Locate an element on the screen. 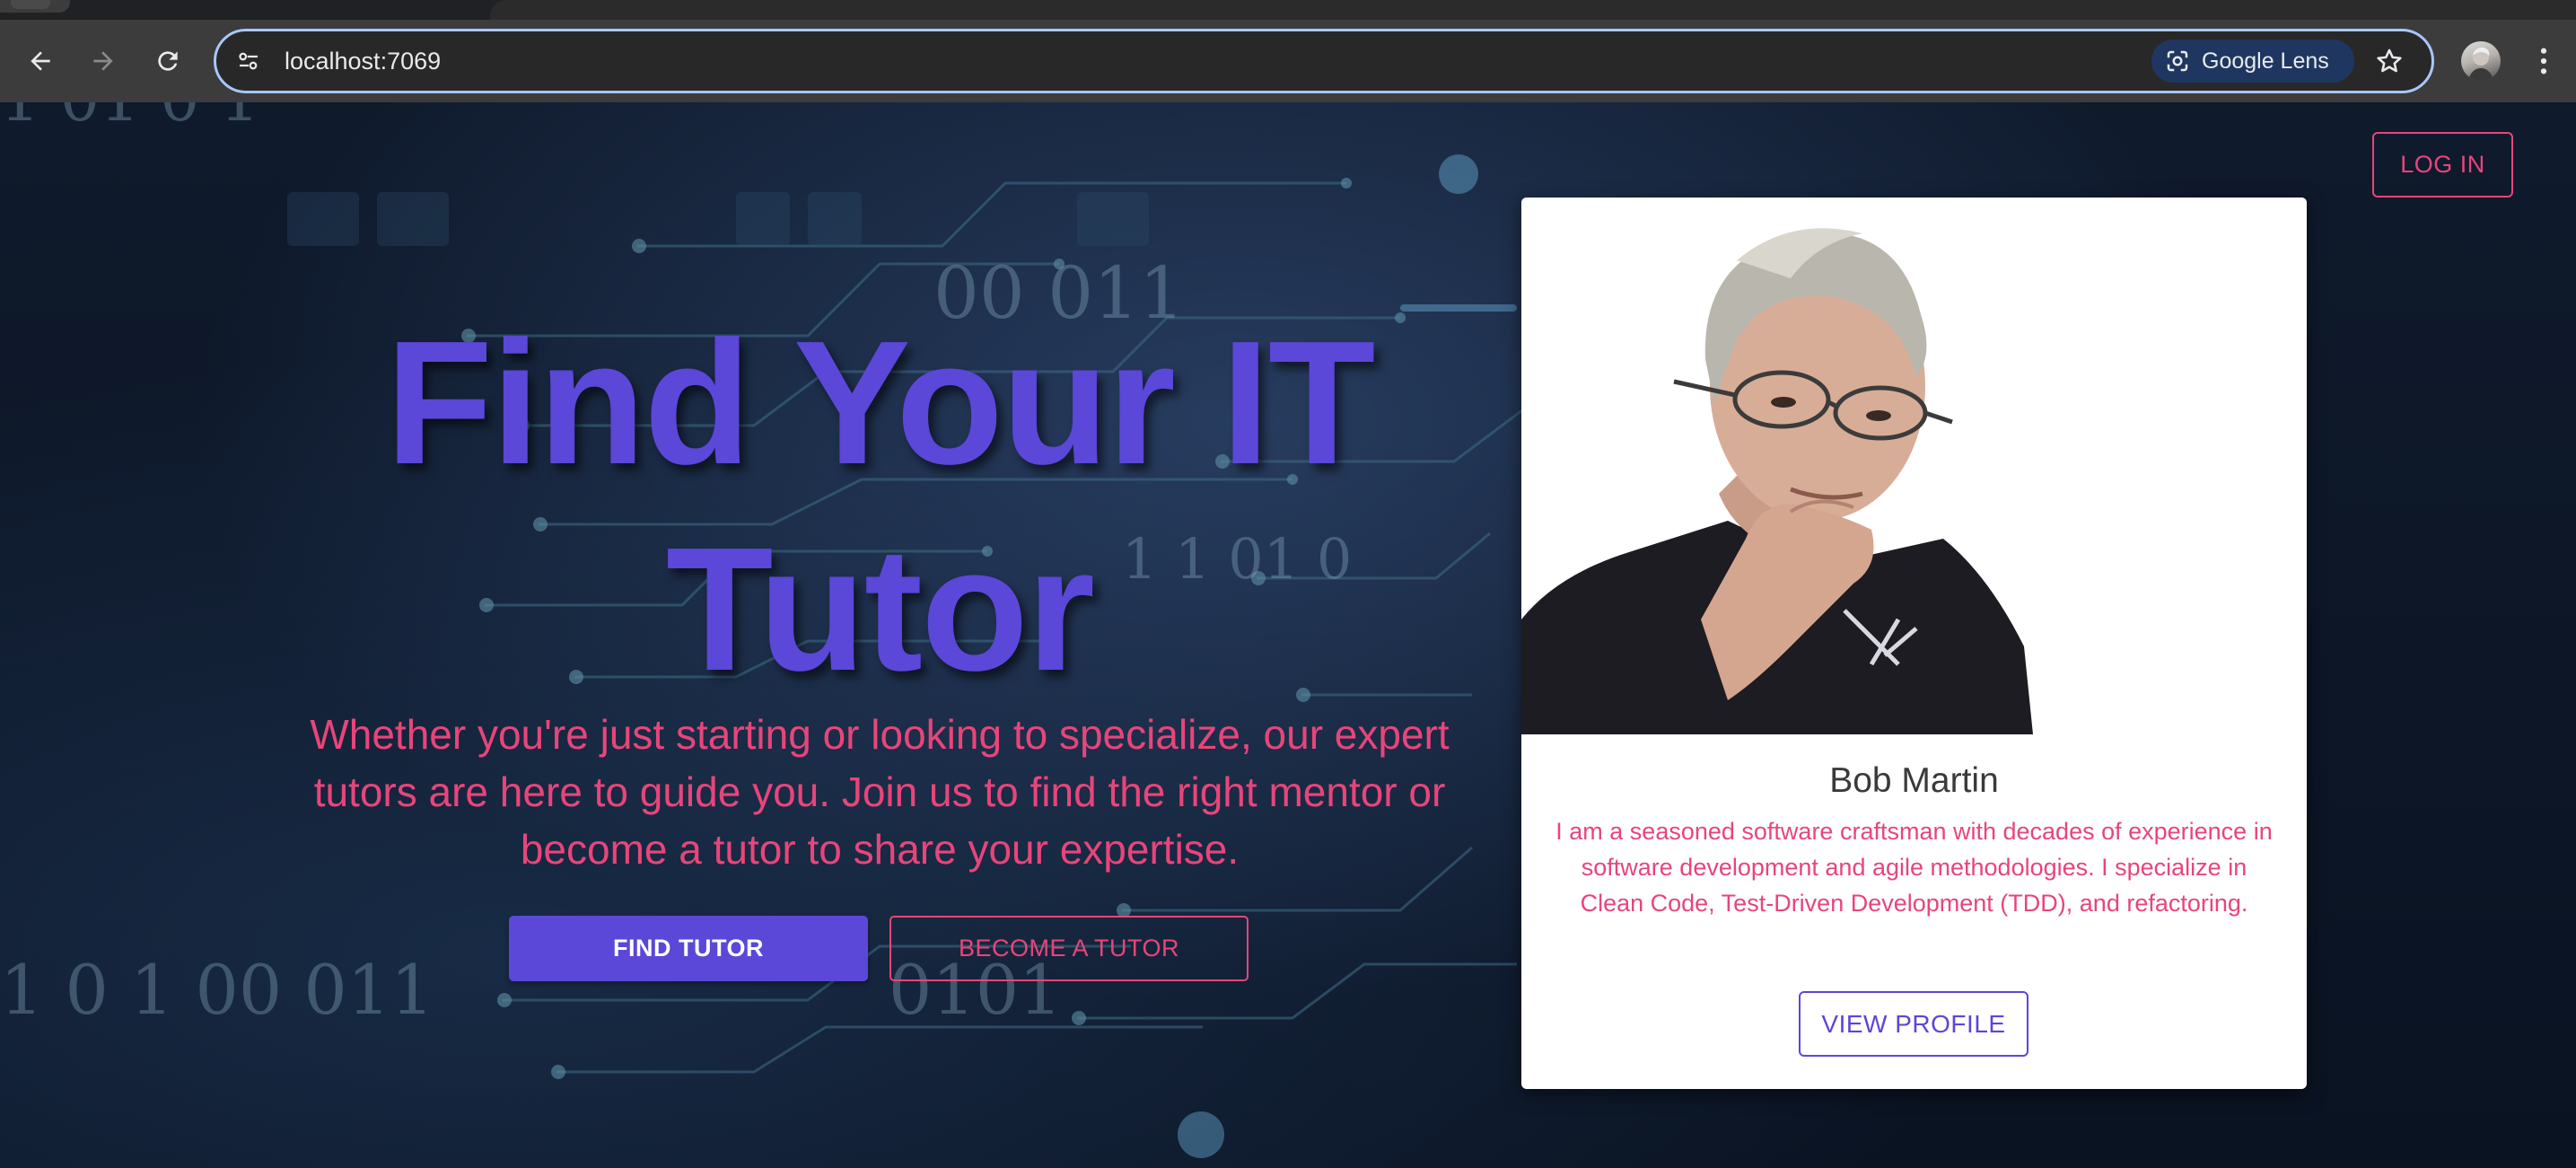  find-tutor-button: FIND TUTOR is located at coordinates (688, 949).